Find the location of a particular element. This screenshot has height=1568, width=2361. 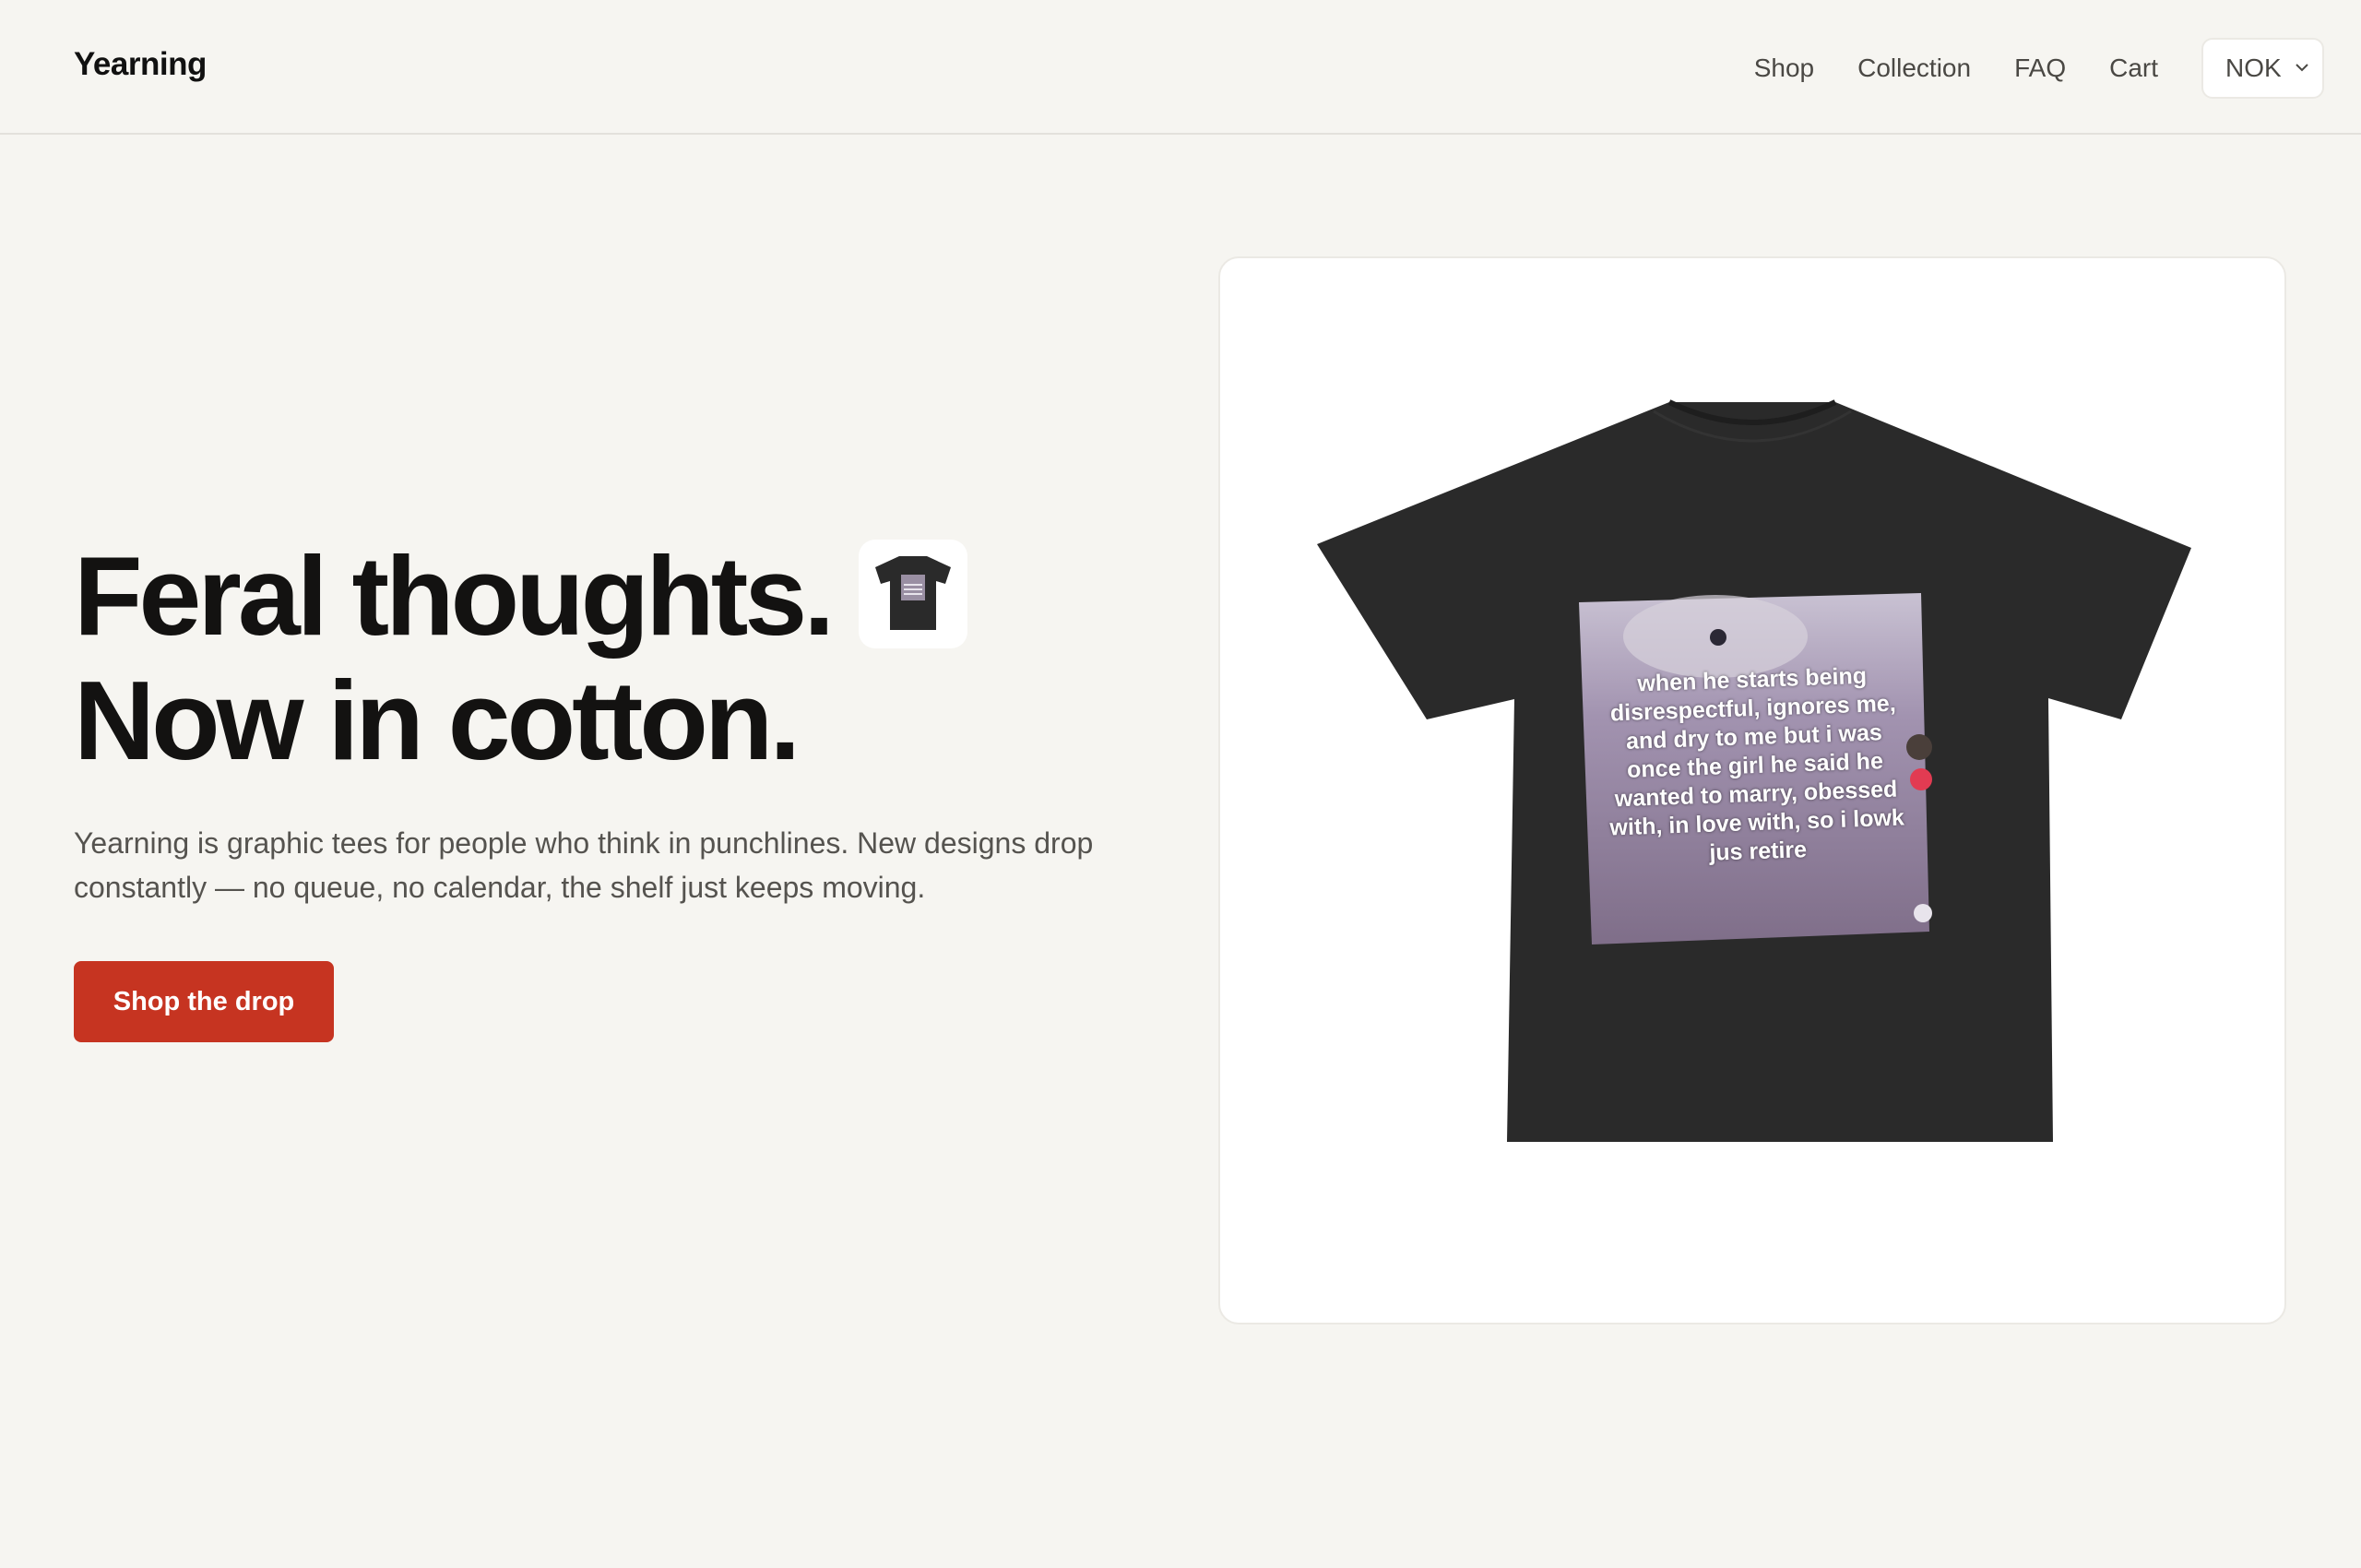

currency-select: NOK is located at coordinates (2262, 68).